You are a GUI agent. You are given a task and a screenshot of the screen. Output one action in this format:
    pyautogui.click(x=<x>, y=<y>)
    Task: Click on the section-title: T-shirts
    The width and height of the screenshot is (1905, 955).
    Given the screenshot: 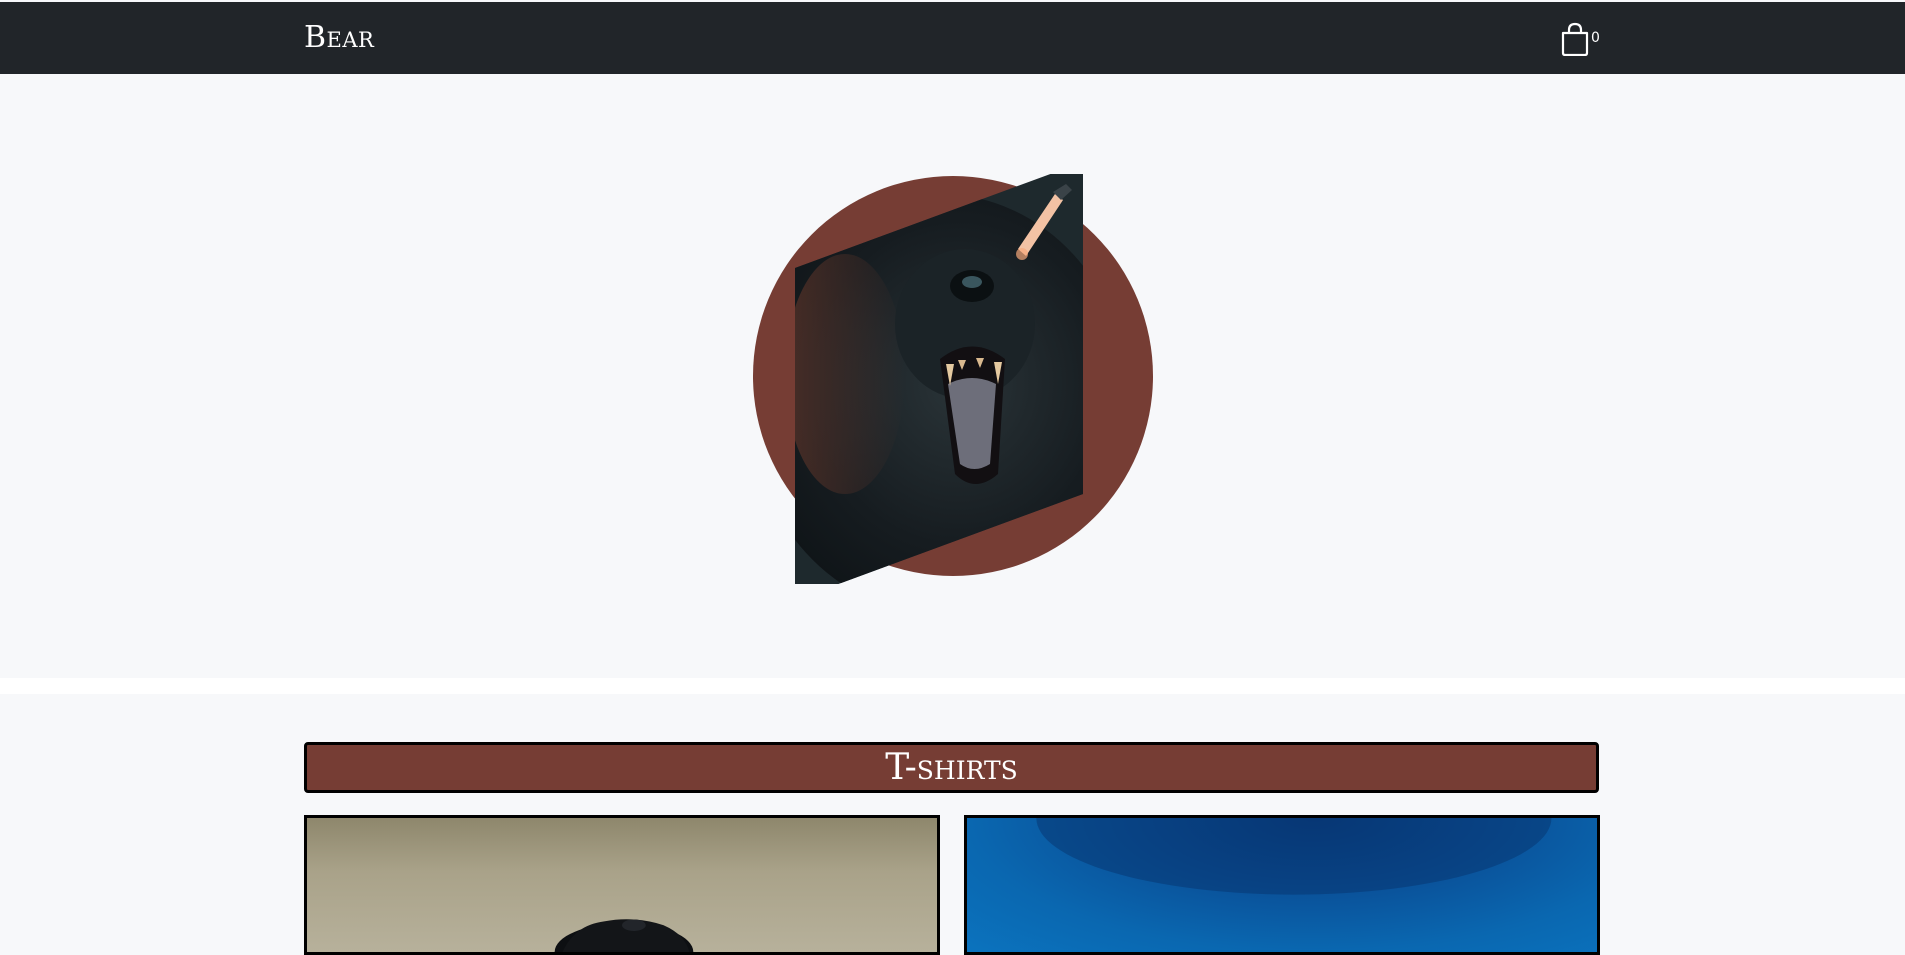 What is the action you would take?
    pyautogui.click(x=951, y=767)
    